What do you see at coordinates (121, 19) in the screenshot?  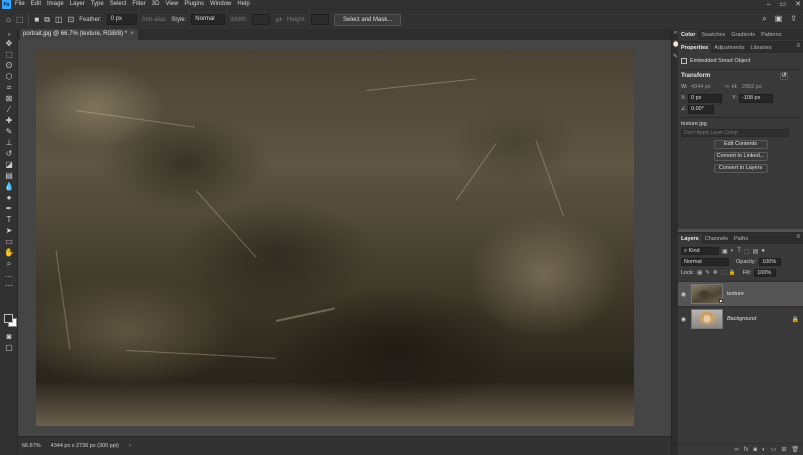 I see `feather-input: 0 px` at bounding box center [121, 19].